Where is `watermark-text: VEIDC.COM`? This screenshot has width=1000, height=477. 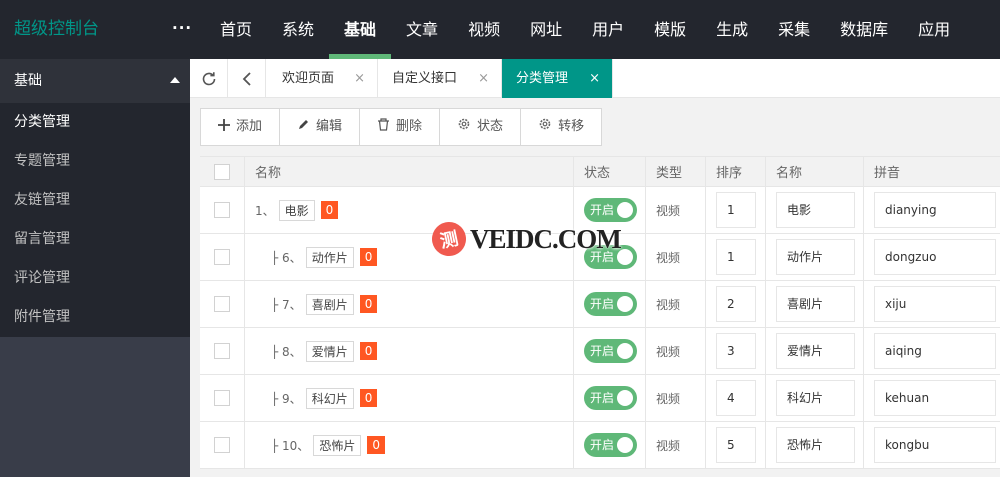
watermark-text: VEIDC.COM is located at coordinates (546, 238).